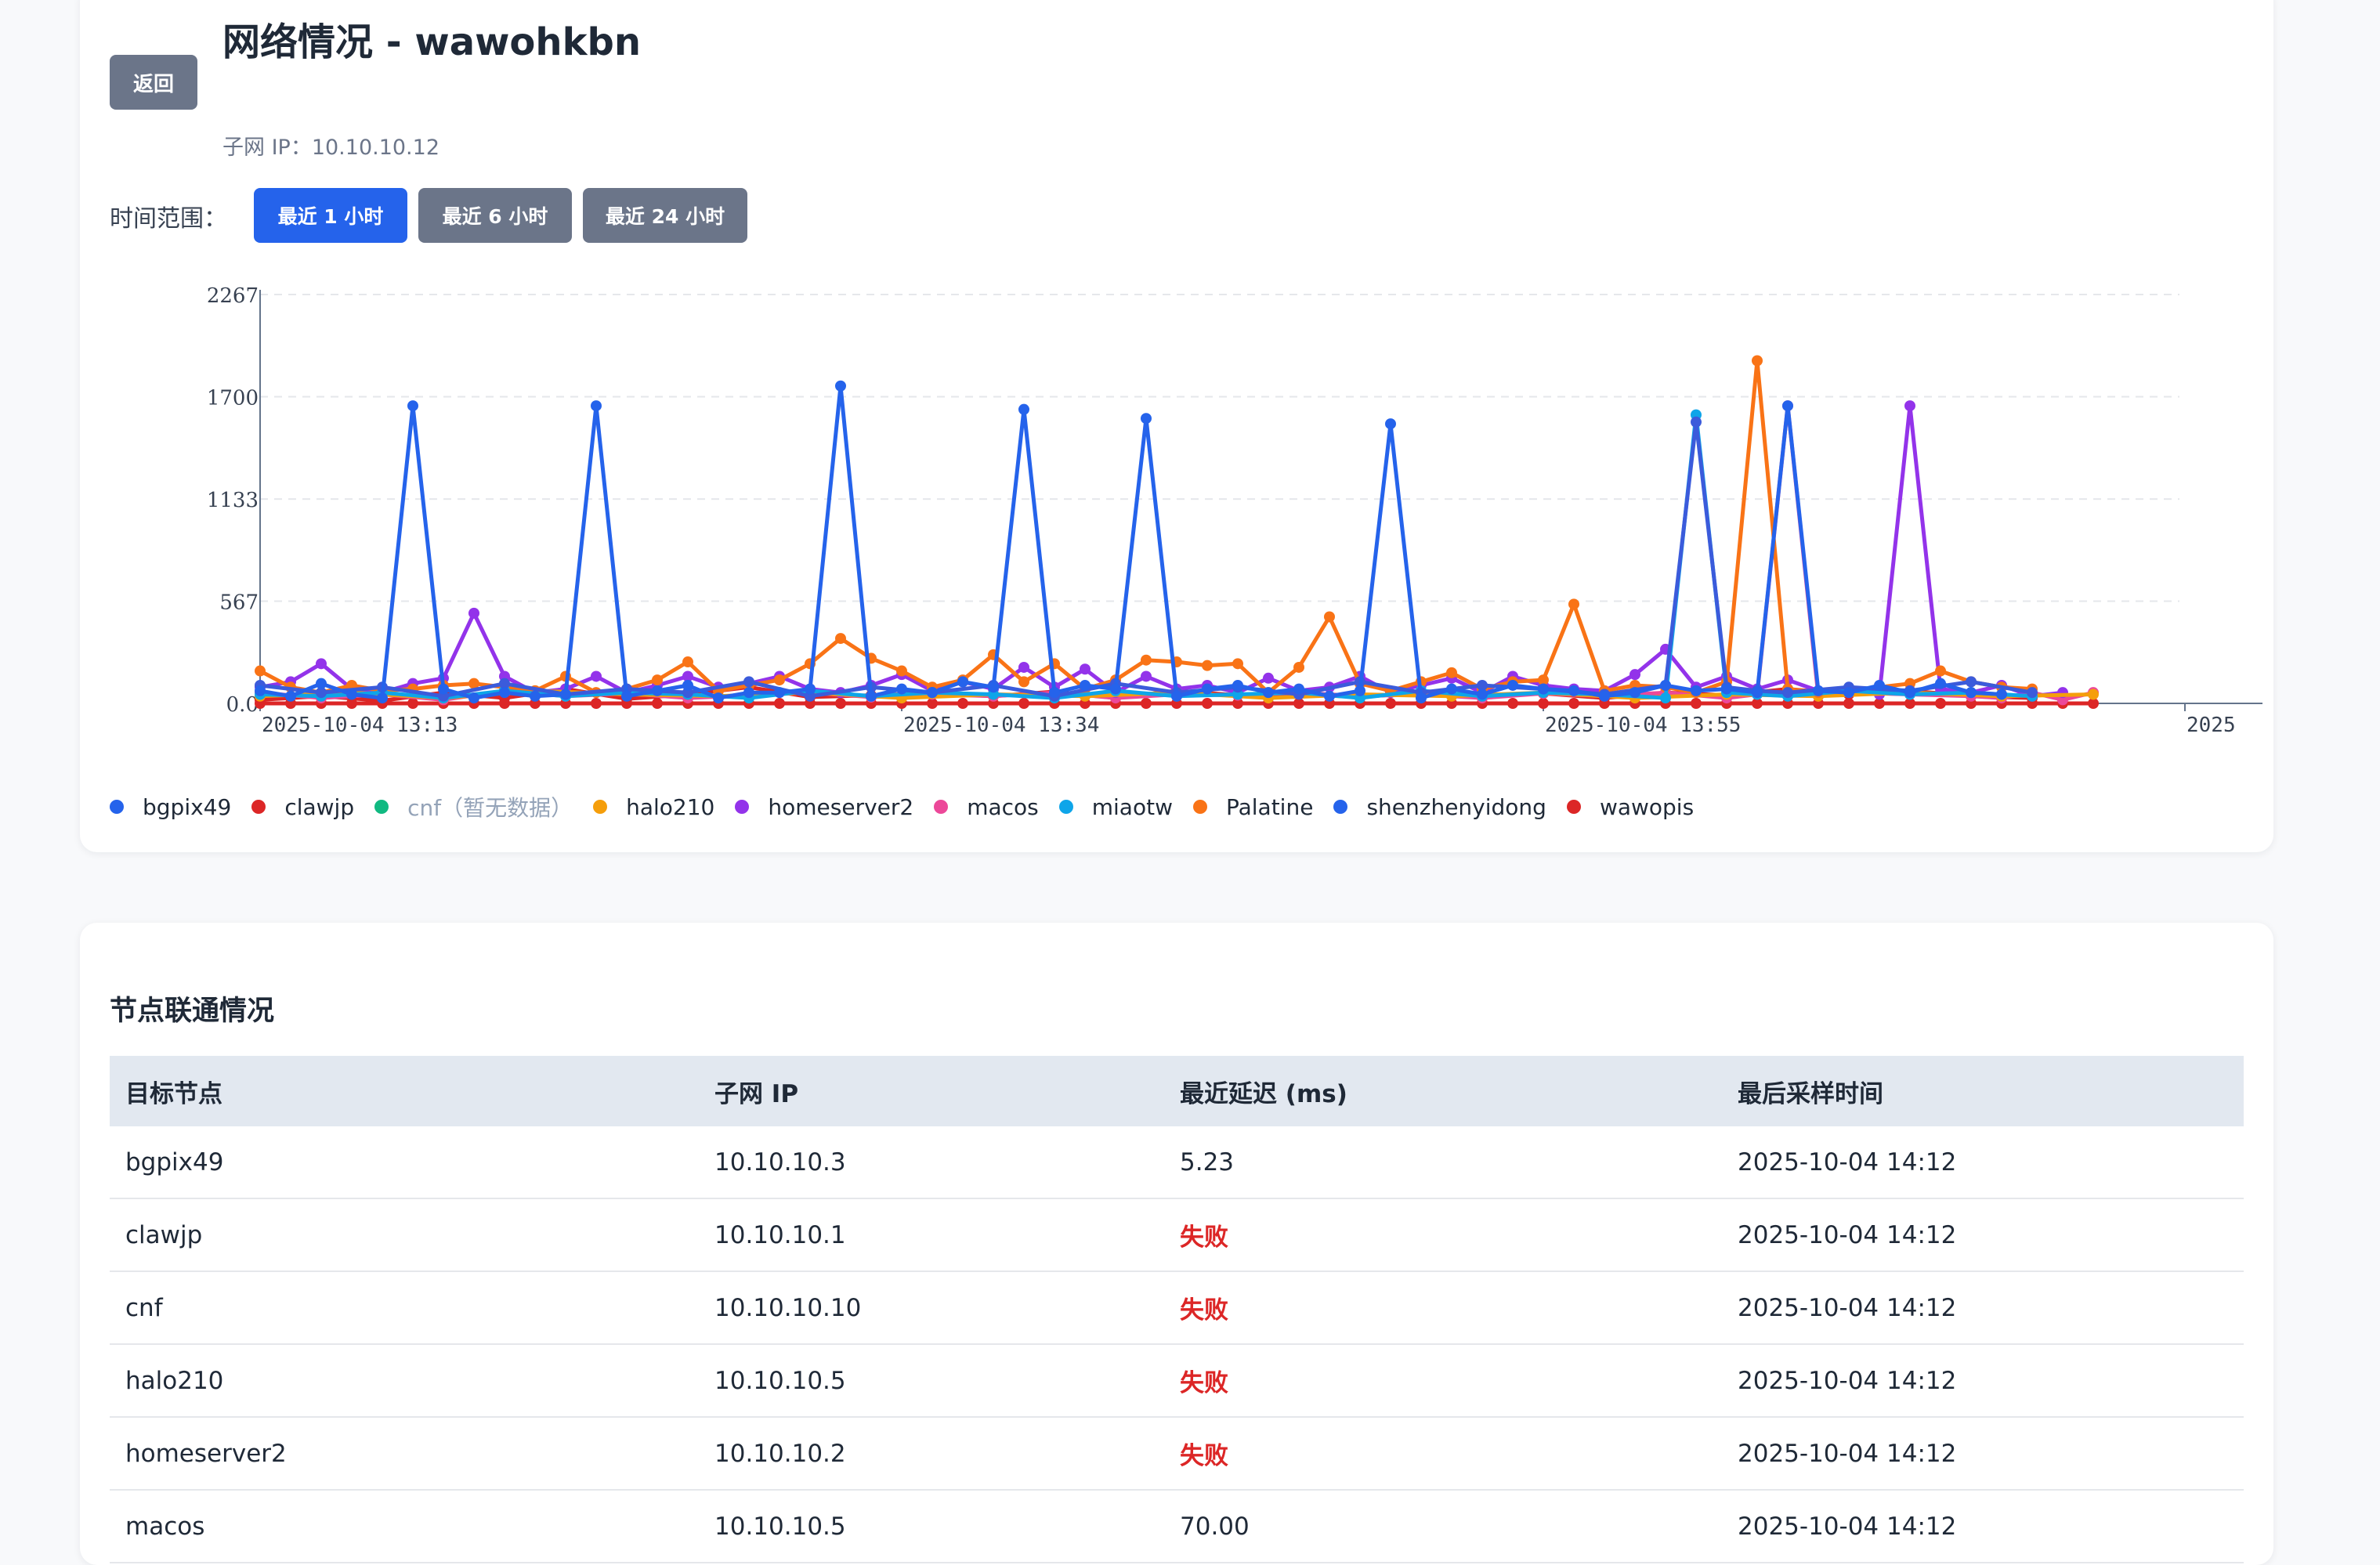  I want to click on legend-item-macos: macos, so click(987, 807).